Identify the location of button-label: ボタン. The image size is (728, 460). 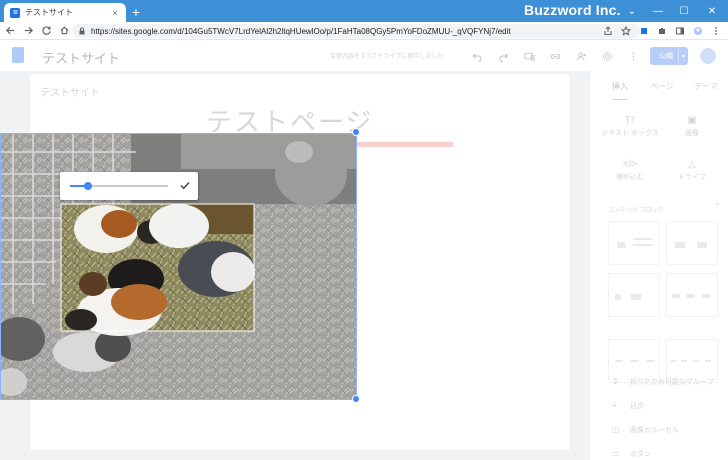
(640, 454).